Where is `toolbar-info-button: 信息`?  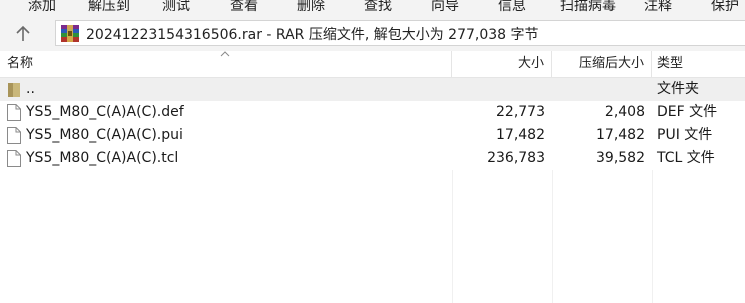 toolbar-info-button: 信息 is located at coordinates (512, 7).